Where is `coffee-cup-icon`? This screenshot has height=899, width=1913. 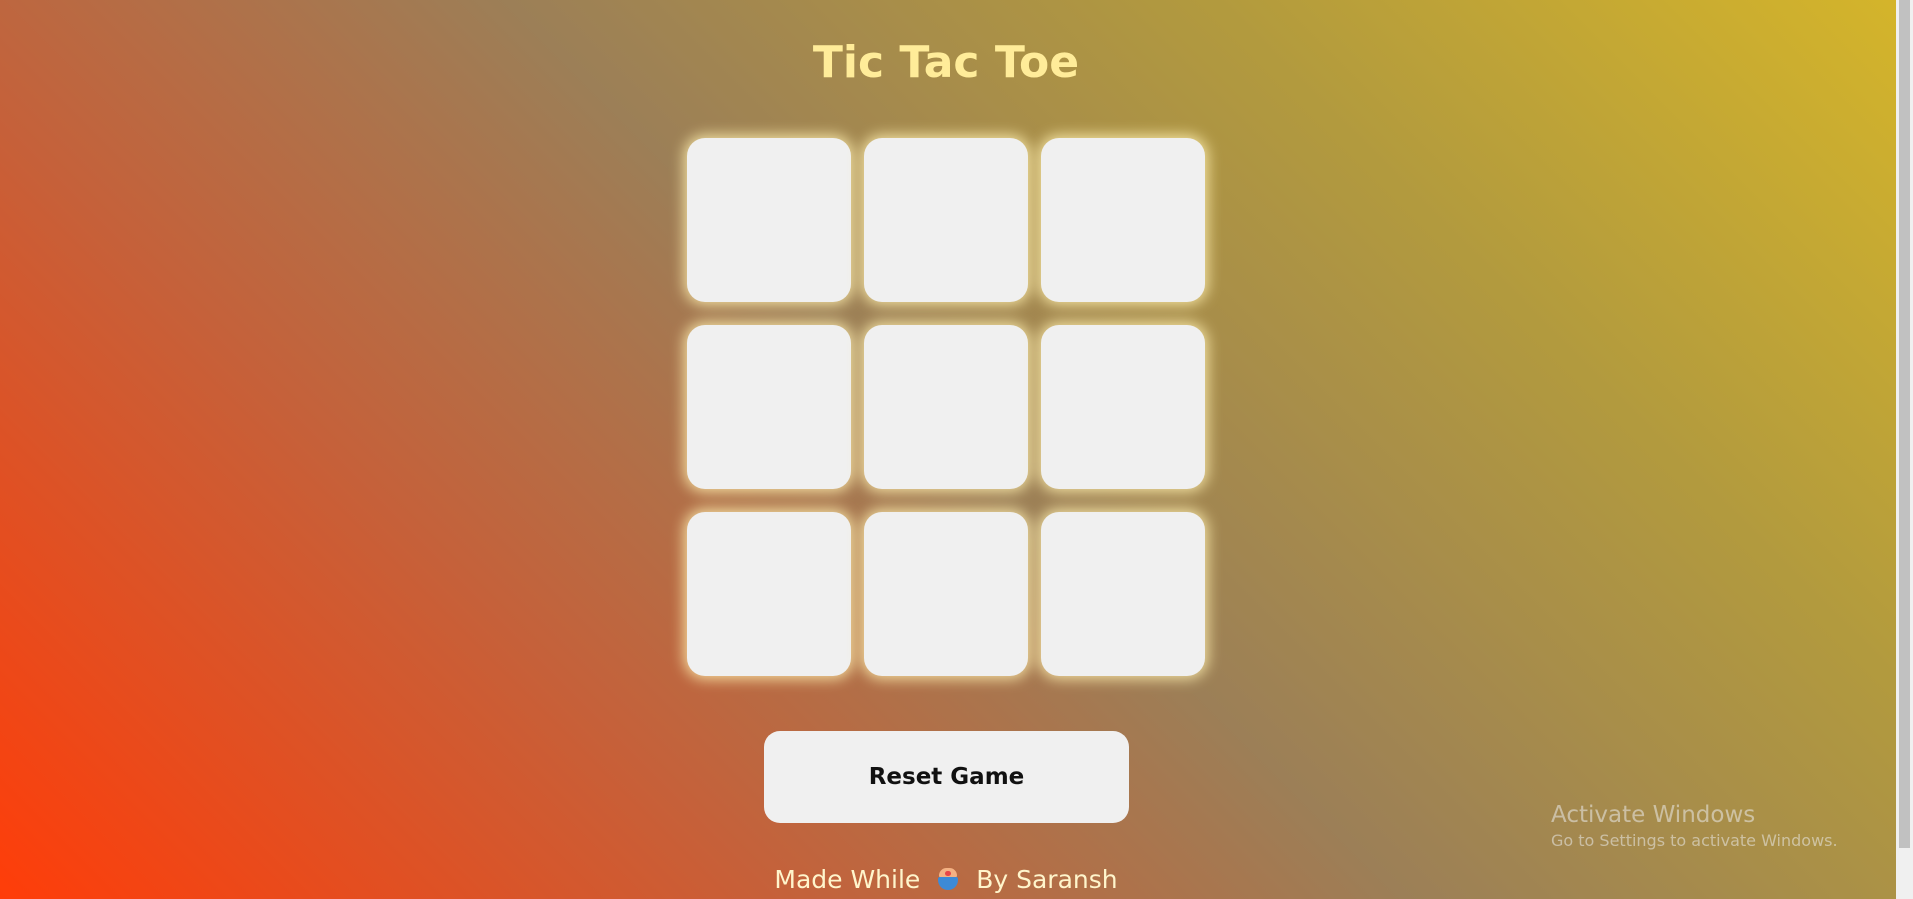
coffee-cup-icon is located at coordinates (948, 879).